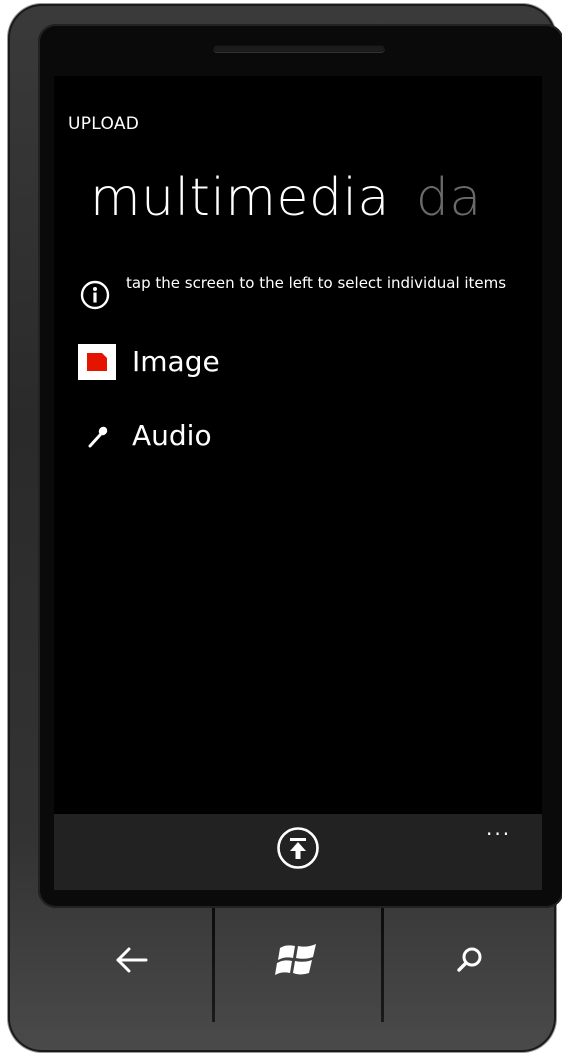 The image size is (562, 1056). What do you see at coordinates (132, 960) in the screenshot?
I see `back-arrow-icon` at bounding box center [132, 960].